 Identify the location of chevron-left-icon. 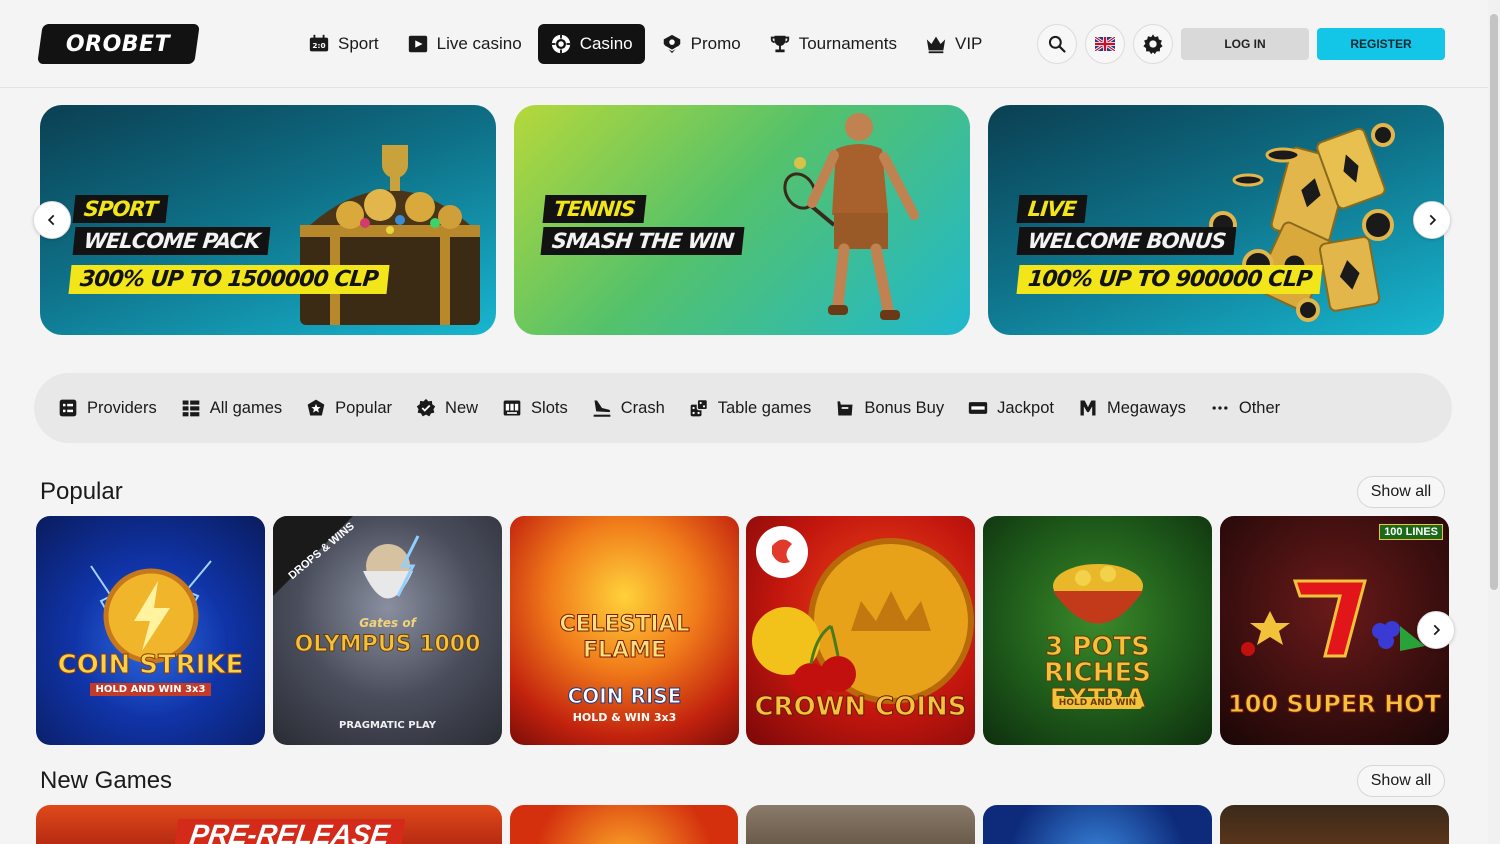
(51, 220).